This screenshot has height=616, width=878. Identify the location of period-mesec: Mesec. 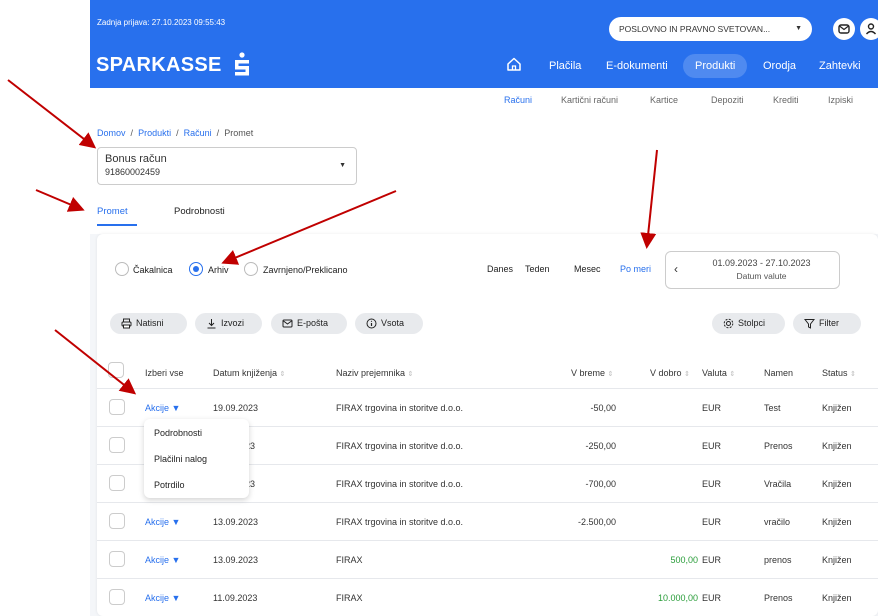
(587, 269).